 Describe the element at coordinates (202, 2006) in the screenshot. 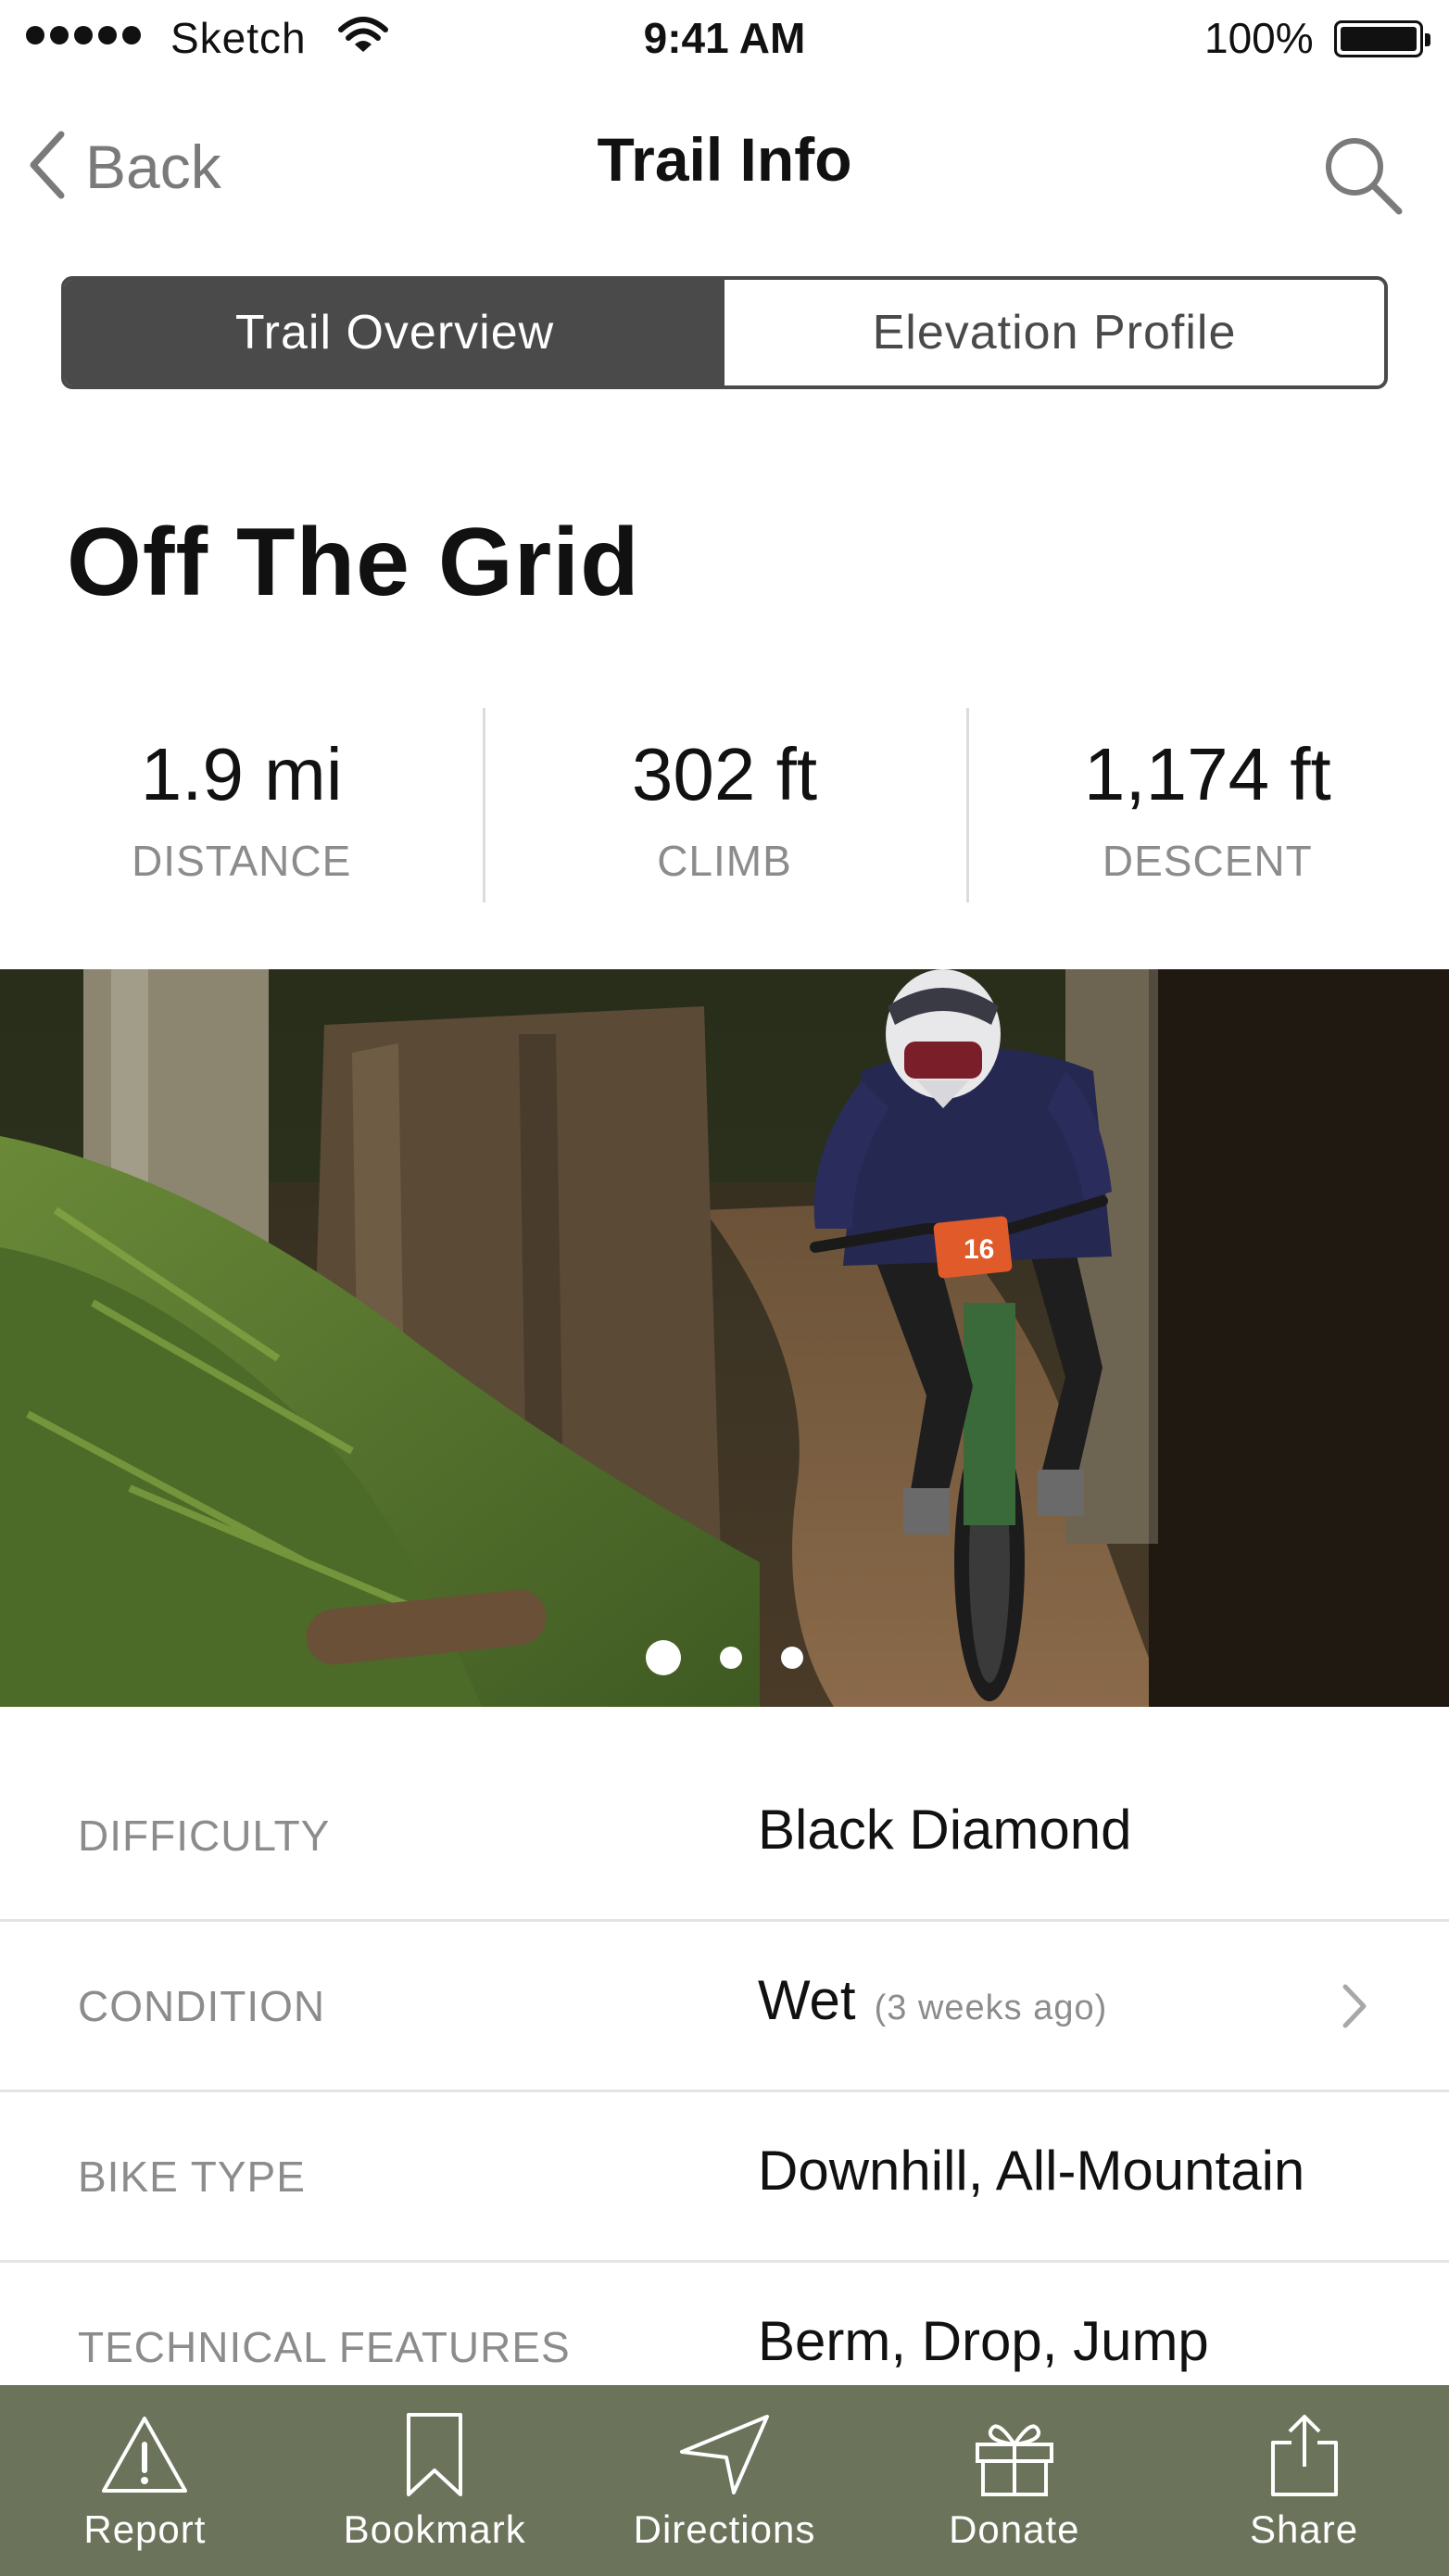

I see `detail-label: CONDITION` at that location.